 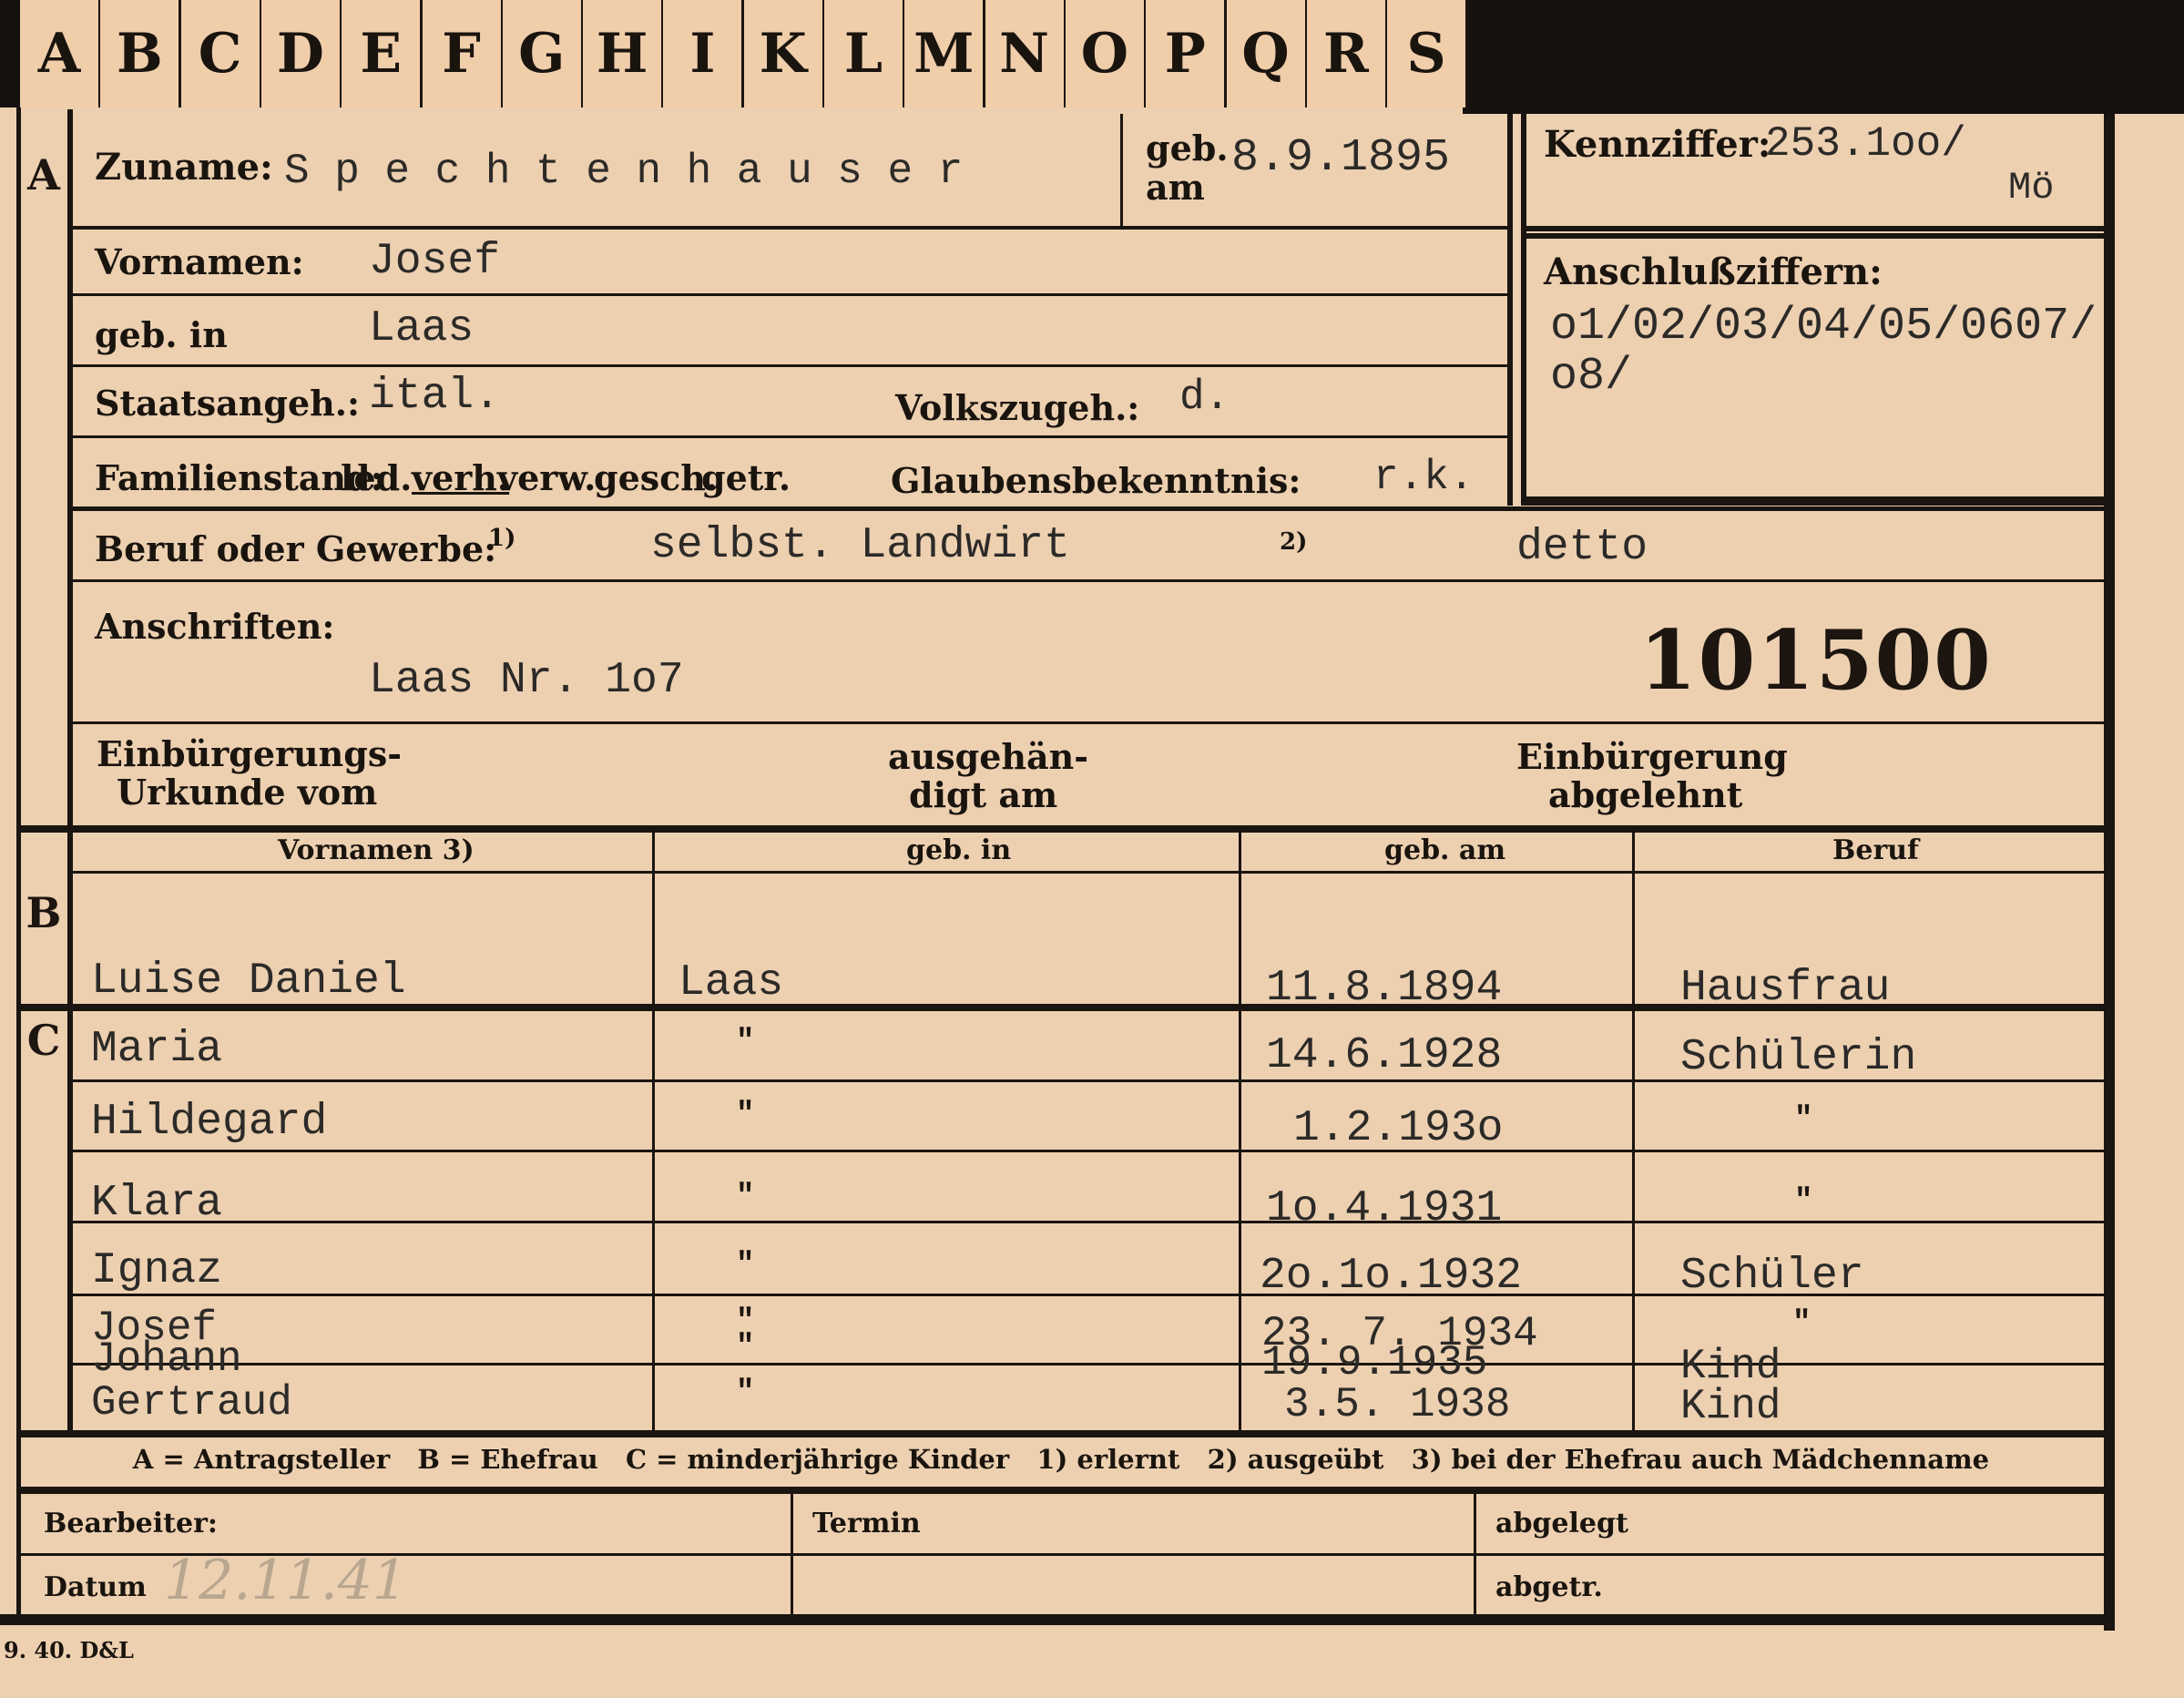 What do you see at coordinates (44, 1040) in the screenshot?
I see `section-letter-c: C` at bounding box center [44, 1040].